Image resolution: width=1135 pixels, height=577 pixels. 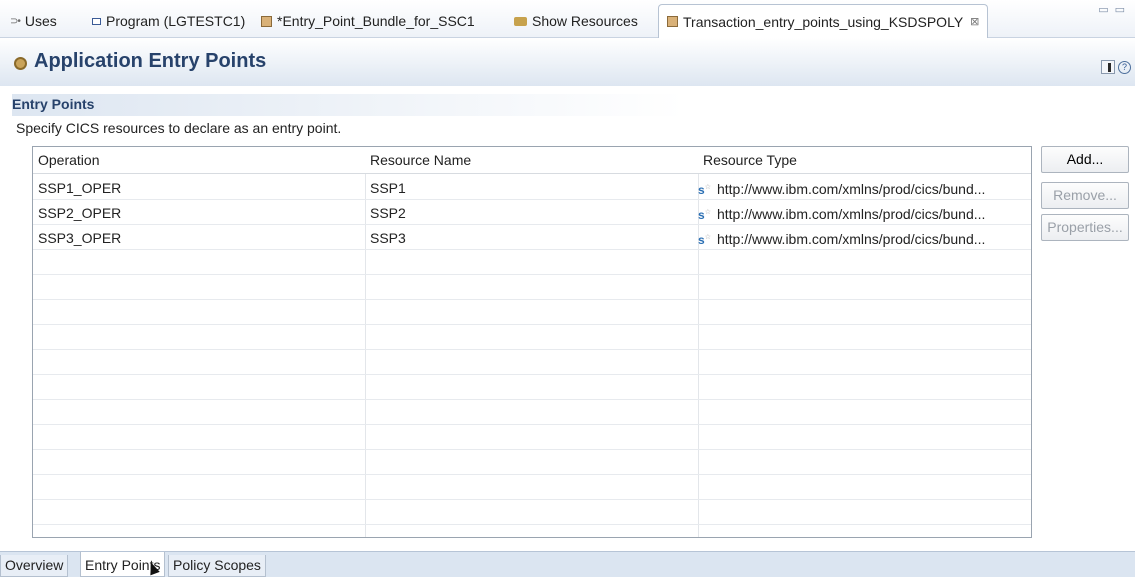 What do you see at coordinates (585, 21) in the screenshot?
I see `tab-label: Show Resources` at bounding box center [585, 21].